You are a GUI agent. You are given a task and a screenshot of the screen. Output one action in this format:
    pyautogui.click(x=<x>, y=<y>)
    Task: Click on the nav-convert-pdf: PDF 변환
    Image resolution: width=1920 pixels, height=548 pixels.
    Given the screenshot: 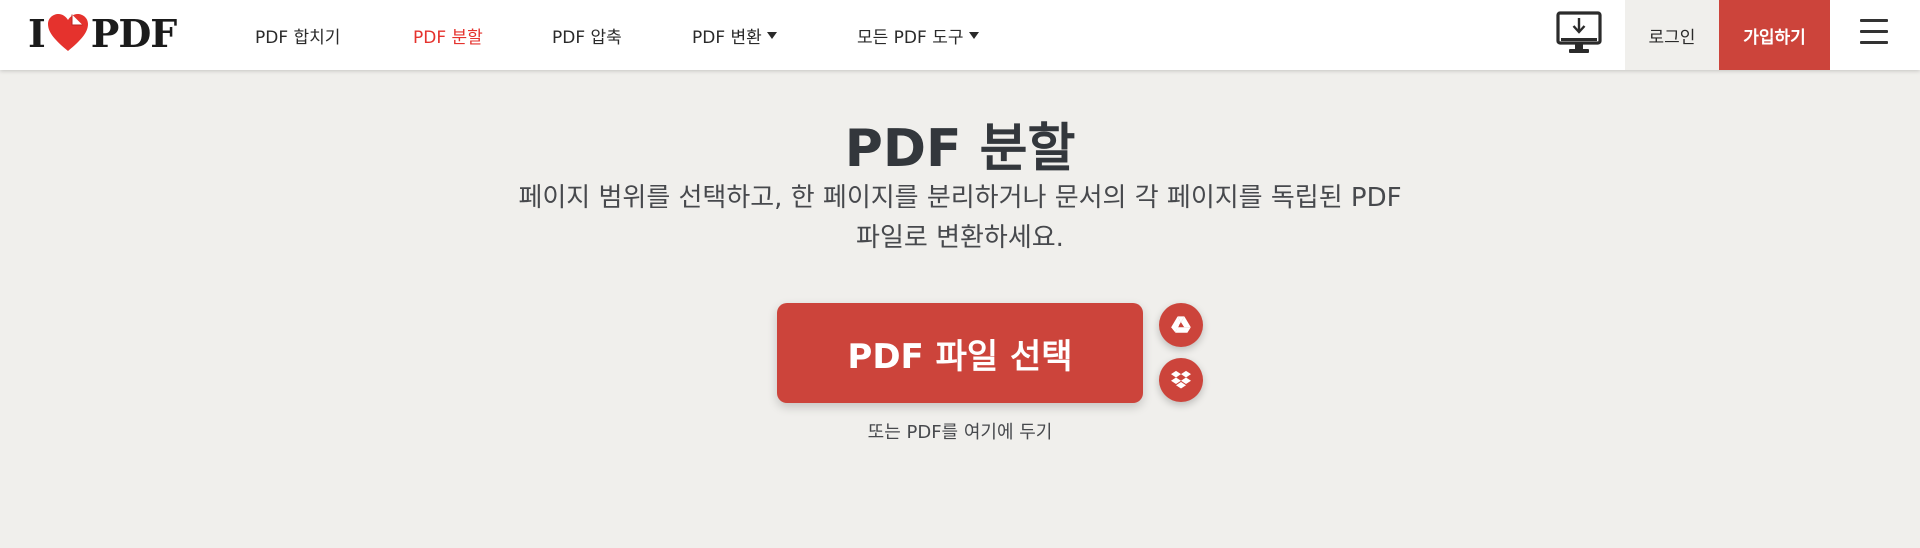 What is the action you would take?
    pyautogui.click(x=734, y=35)
    